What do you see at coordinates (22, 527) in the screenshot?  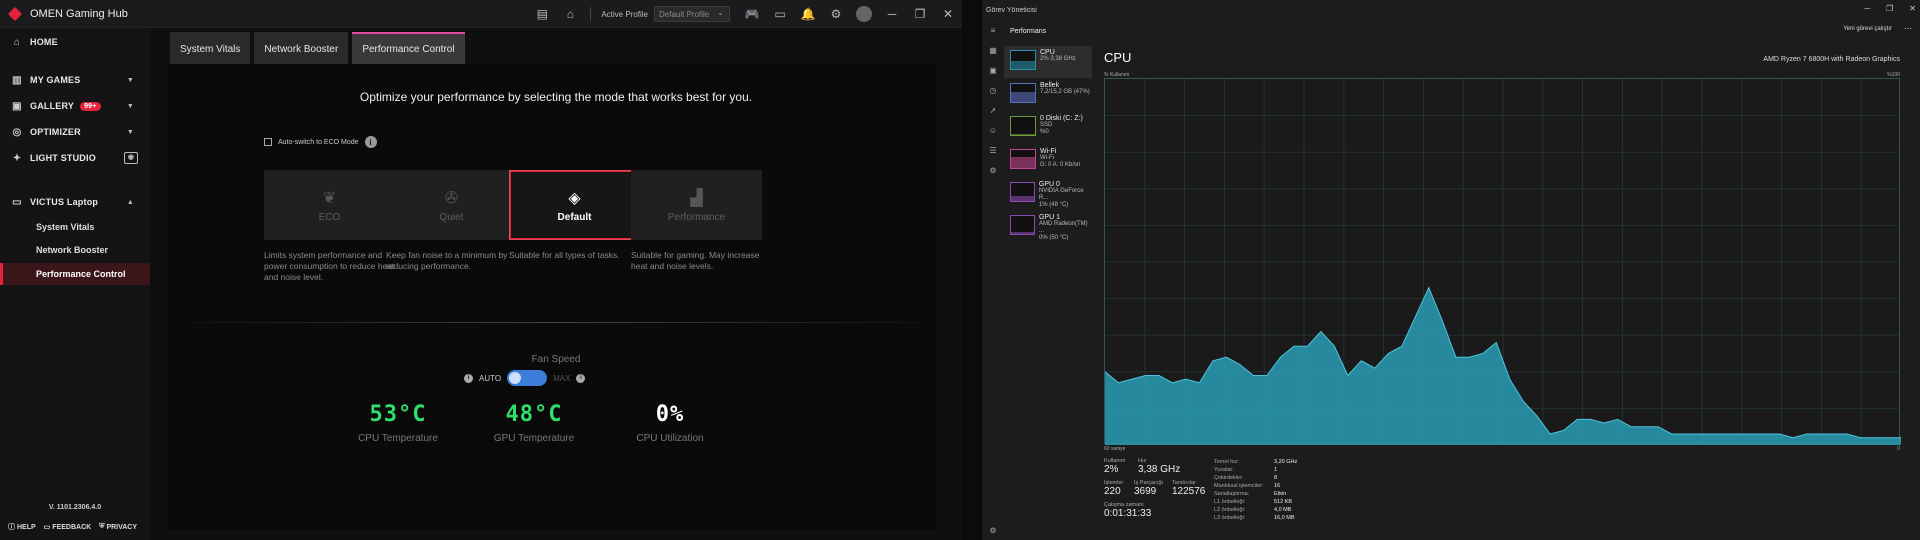 I see `help-link: ⓘ HELP` at bounding box center [22, 527].